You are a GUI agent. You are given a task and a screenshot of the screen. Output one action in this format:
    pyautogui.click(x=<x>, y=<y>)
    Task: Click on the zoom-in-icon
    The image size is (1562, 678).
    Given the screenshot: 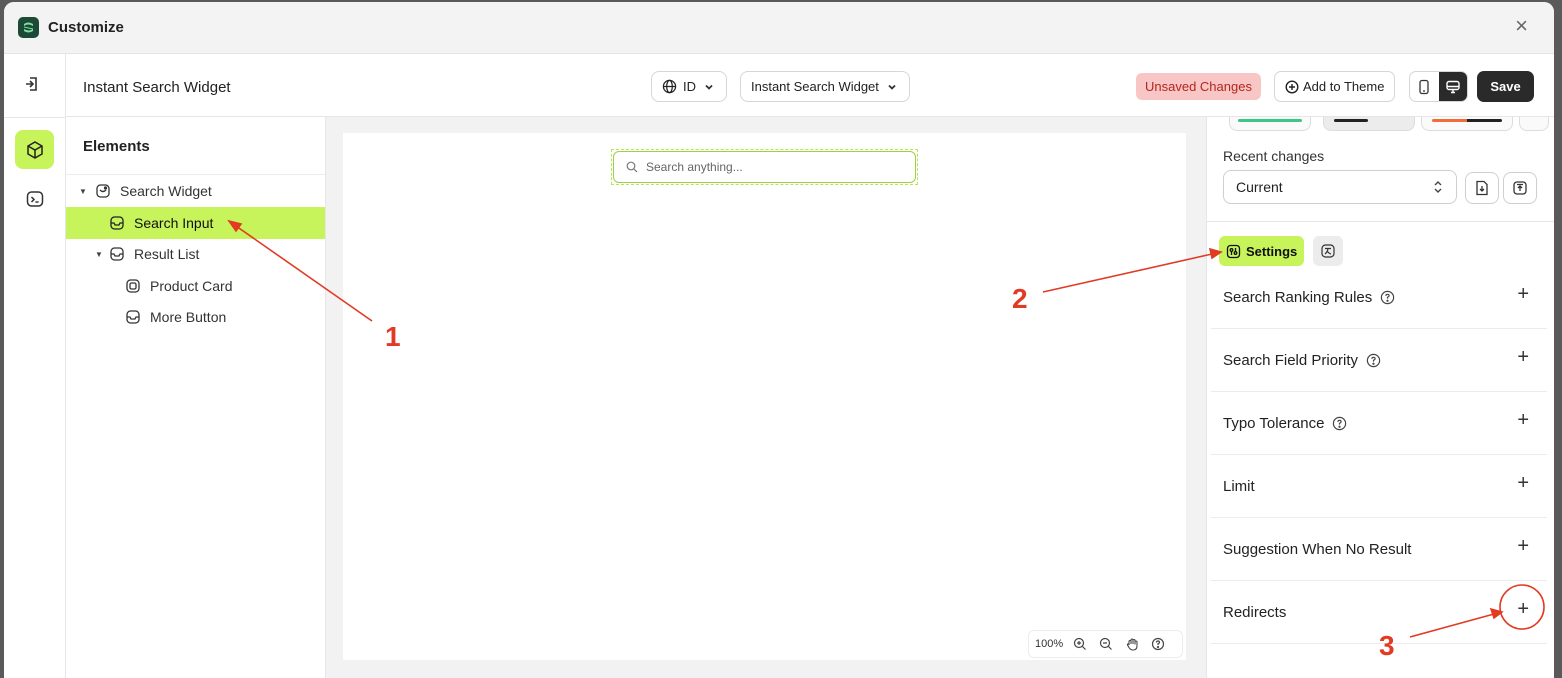 What is the action you would take?
    pyautogui.click(x=1080, y=644)
    